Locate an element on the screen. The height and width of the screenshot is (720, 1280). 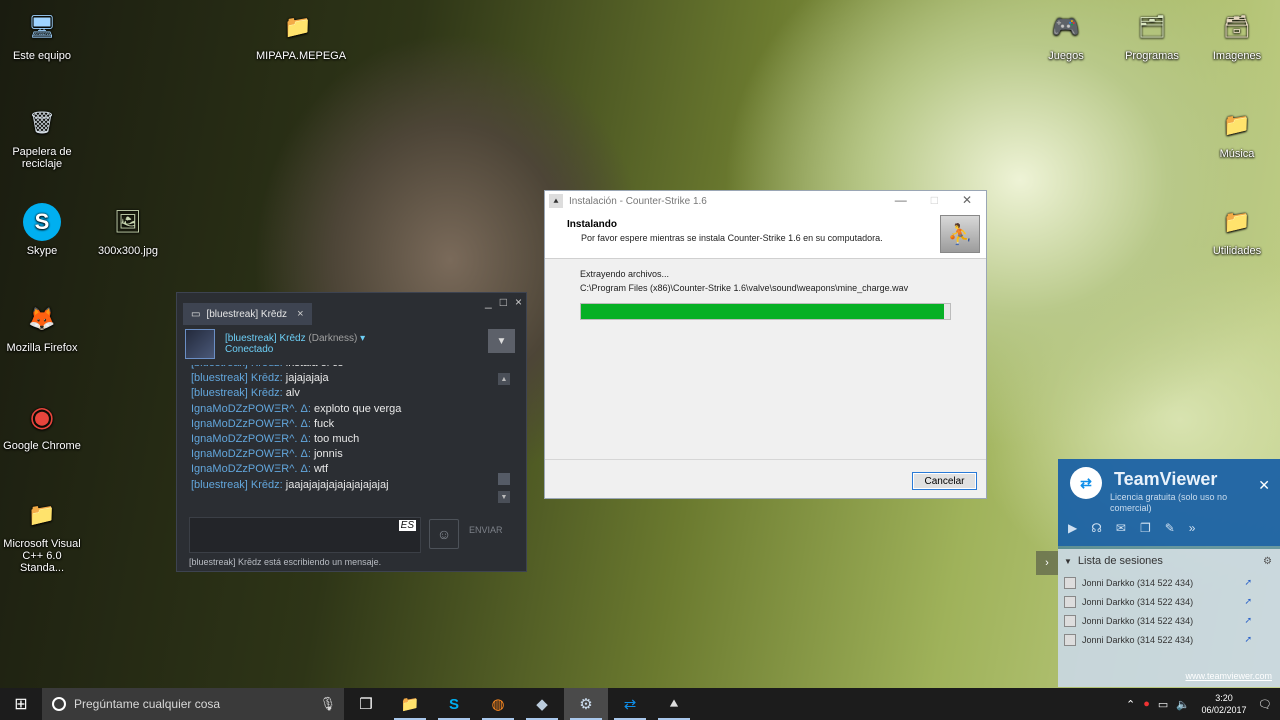
teamviewer-link: www.teamviewer.com is located at coordinates (1228, 676).